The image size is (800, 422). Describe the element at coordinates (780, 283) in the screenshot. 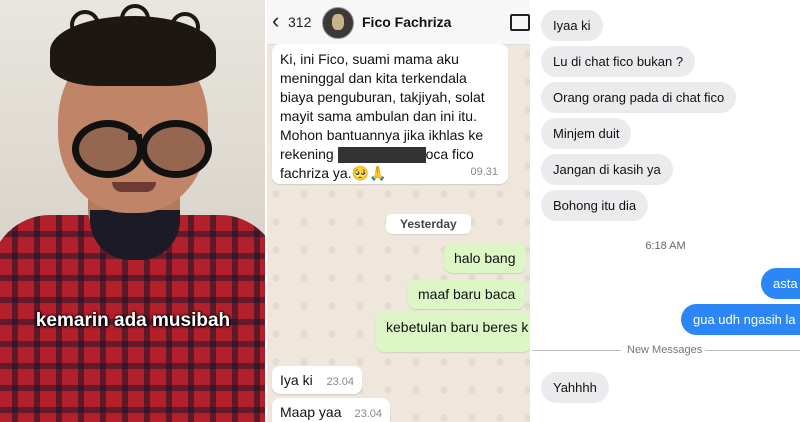

I see `message-bubble-outgoing: asta` at that location.